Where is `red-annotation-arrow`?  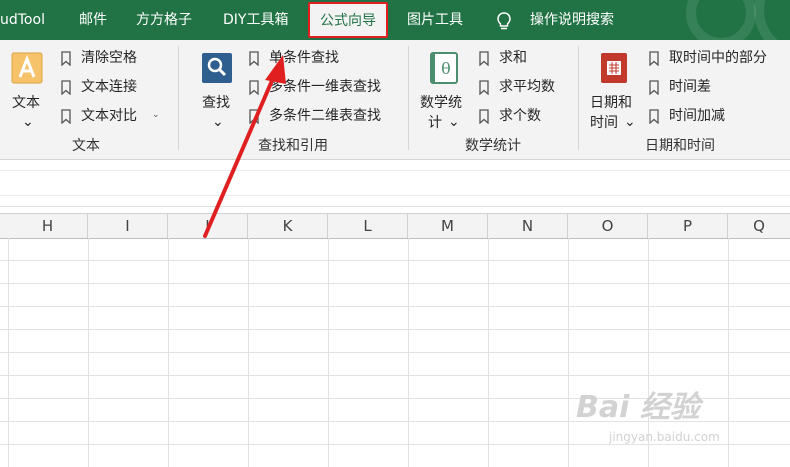 red-annotation-arrow is located at coordinates (244, 146).